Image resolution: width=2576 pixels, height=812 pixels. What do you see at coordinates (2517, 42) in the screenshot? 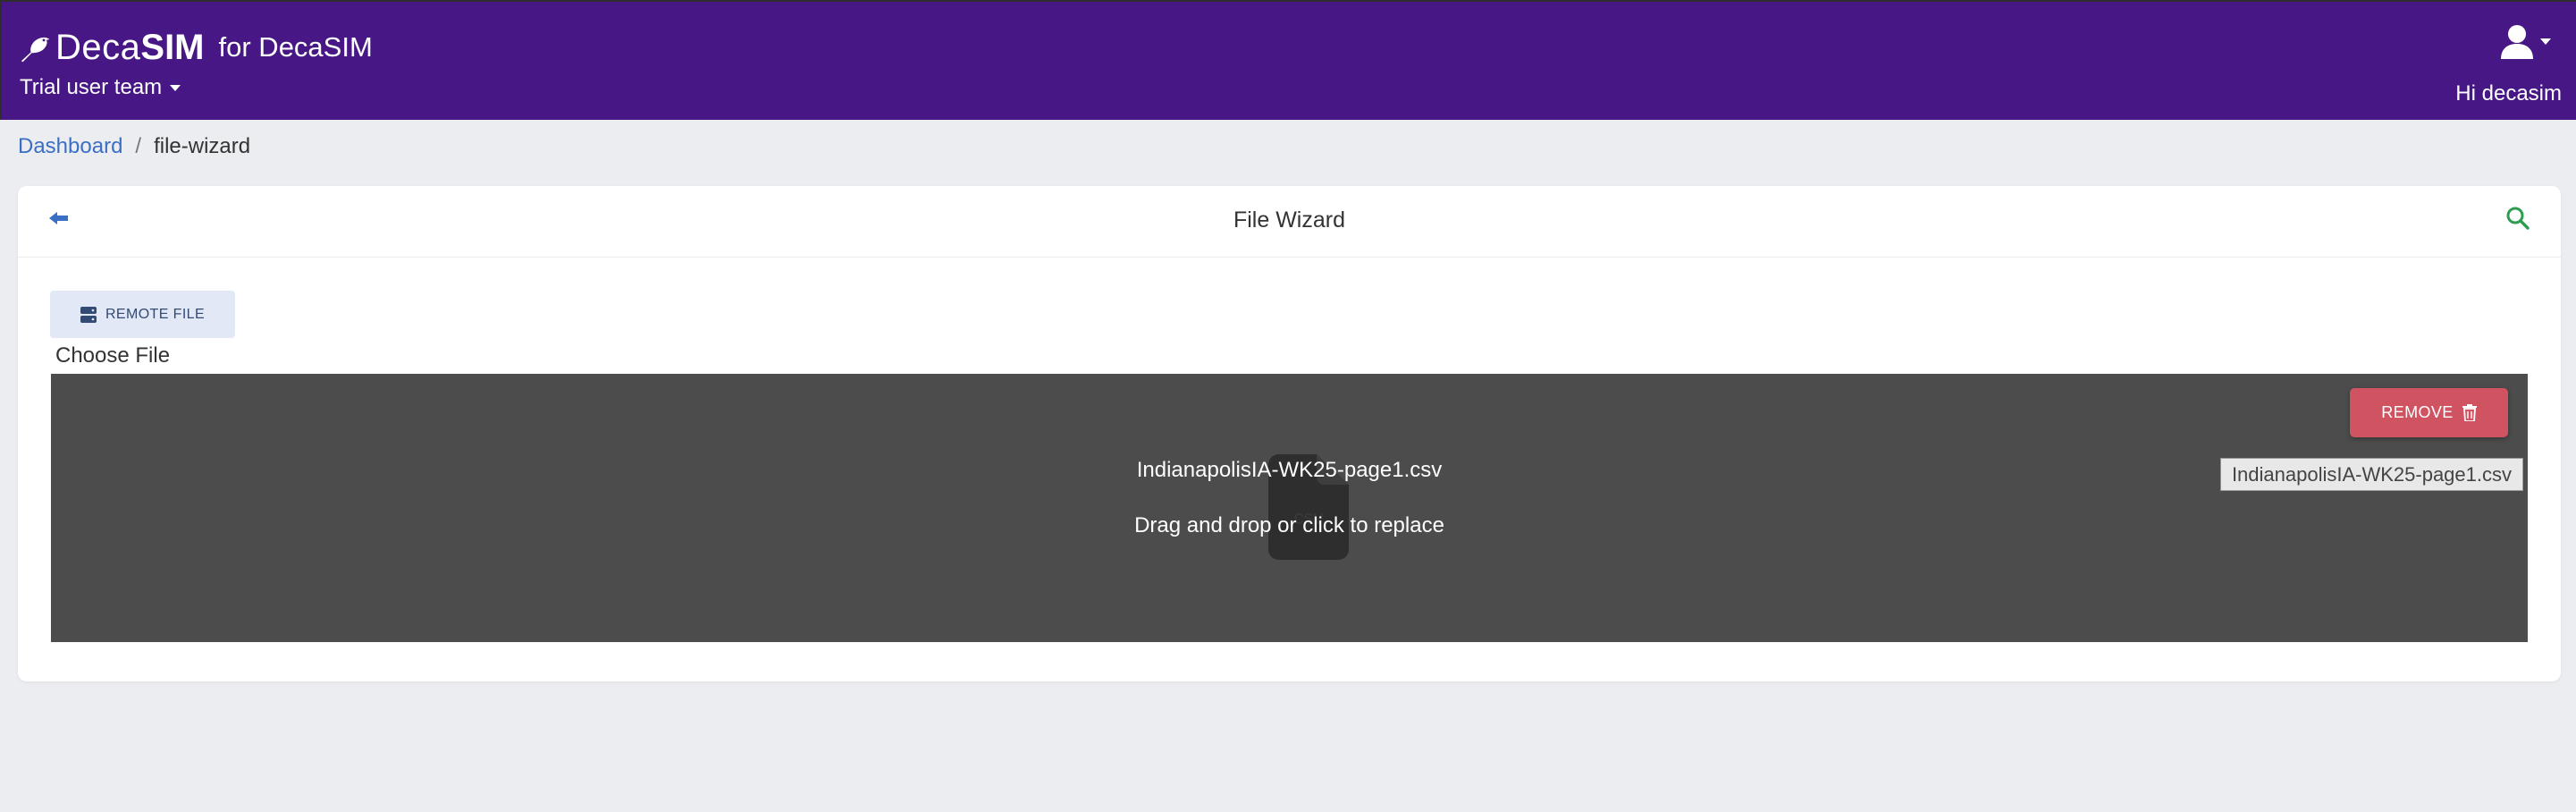
I see `user-icon` at bounding box center [2517, 42].